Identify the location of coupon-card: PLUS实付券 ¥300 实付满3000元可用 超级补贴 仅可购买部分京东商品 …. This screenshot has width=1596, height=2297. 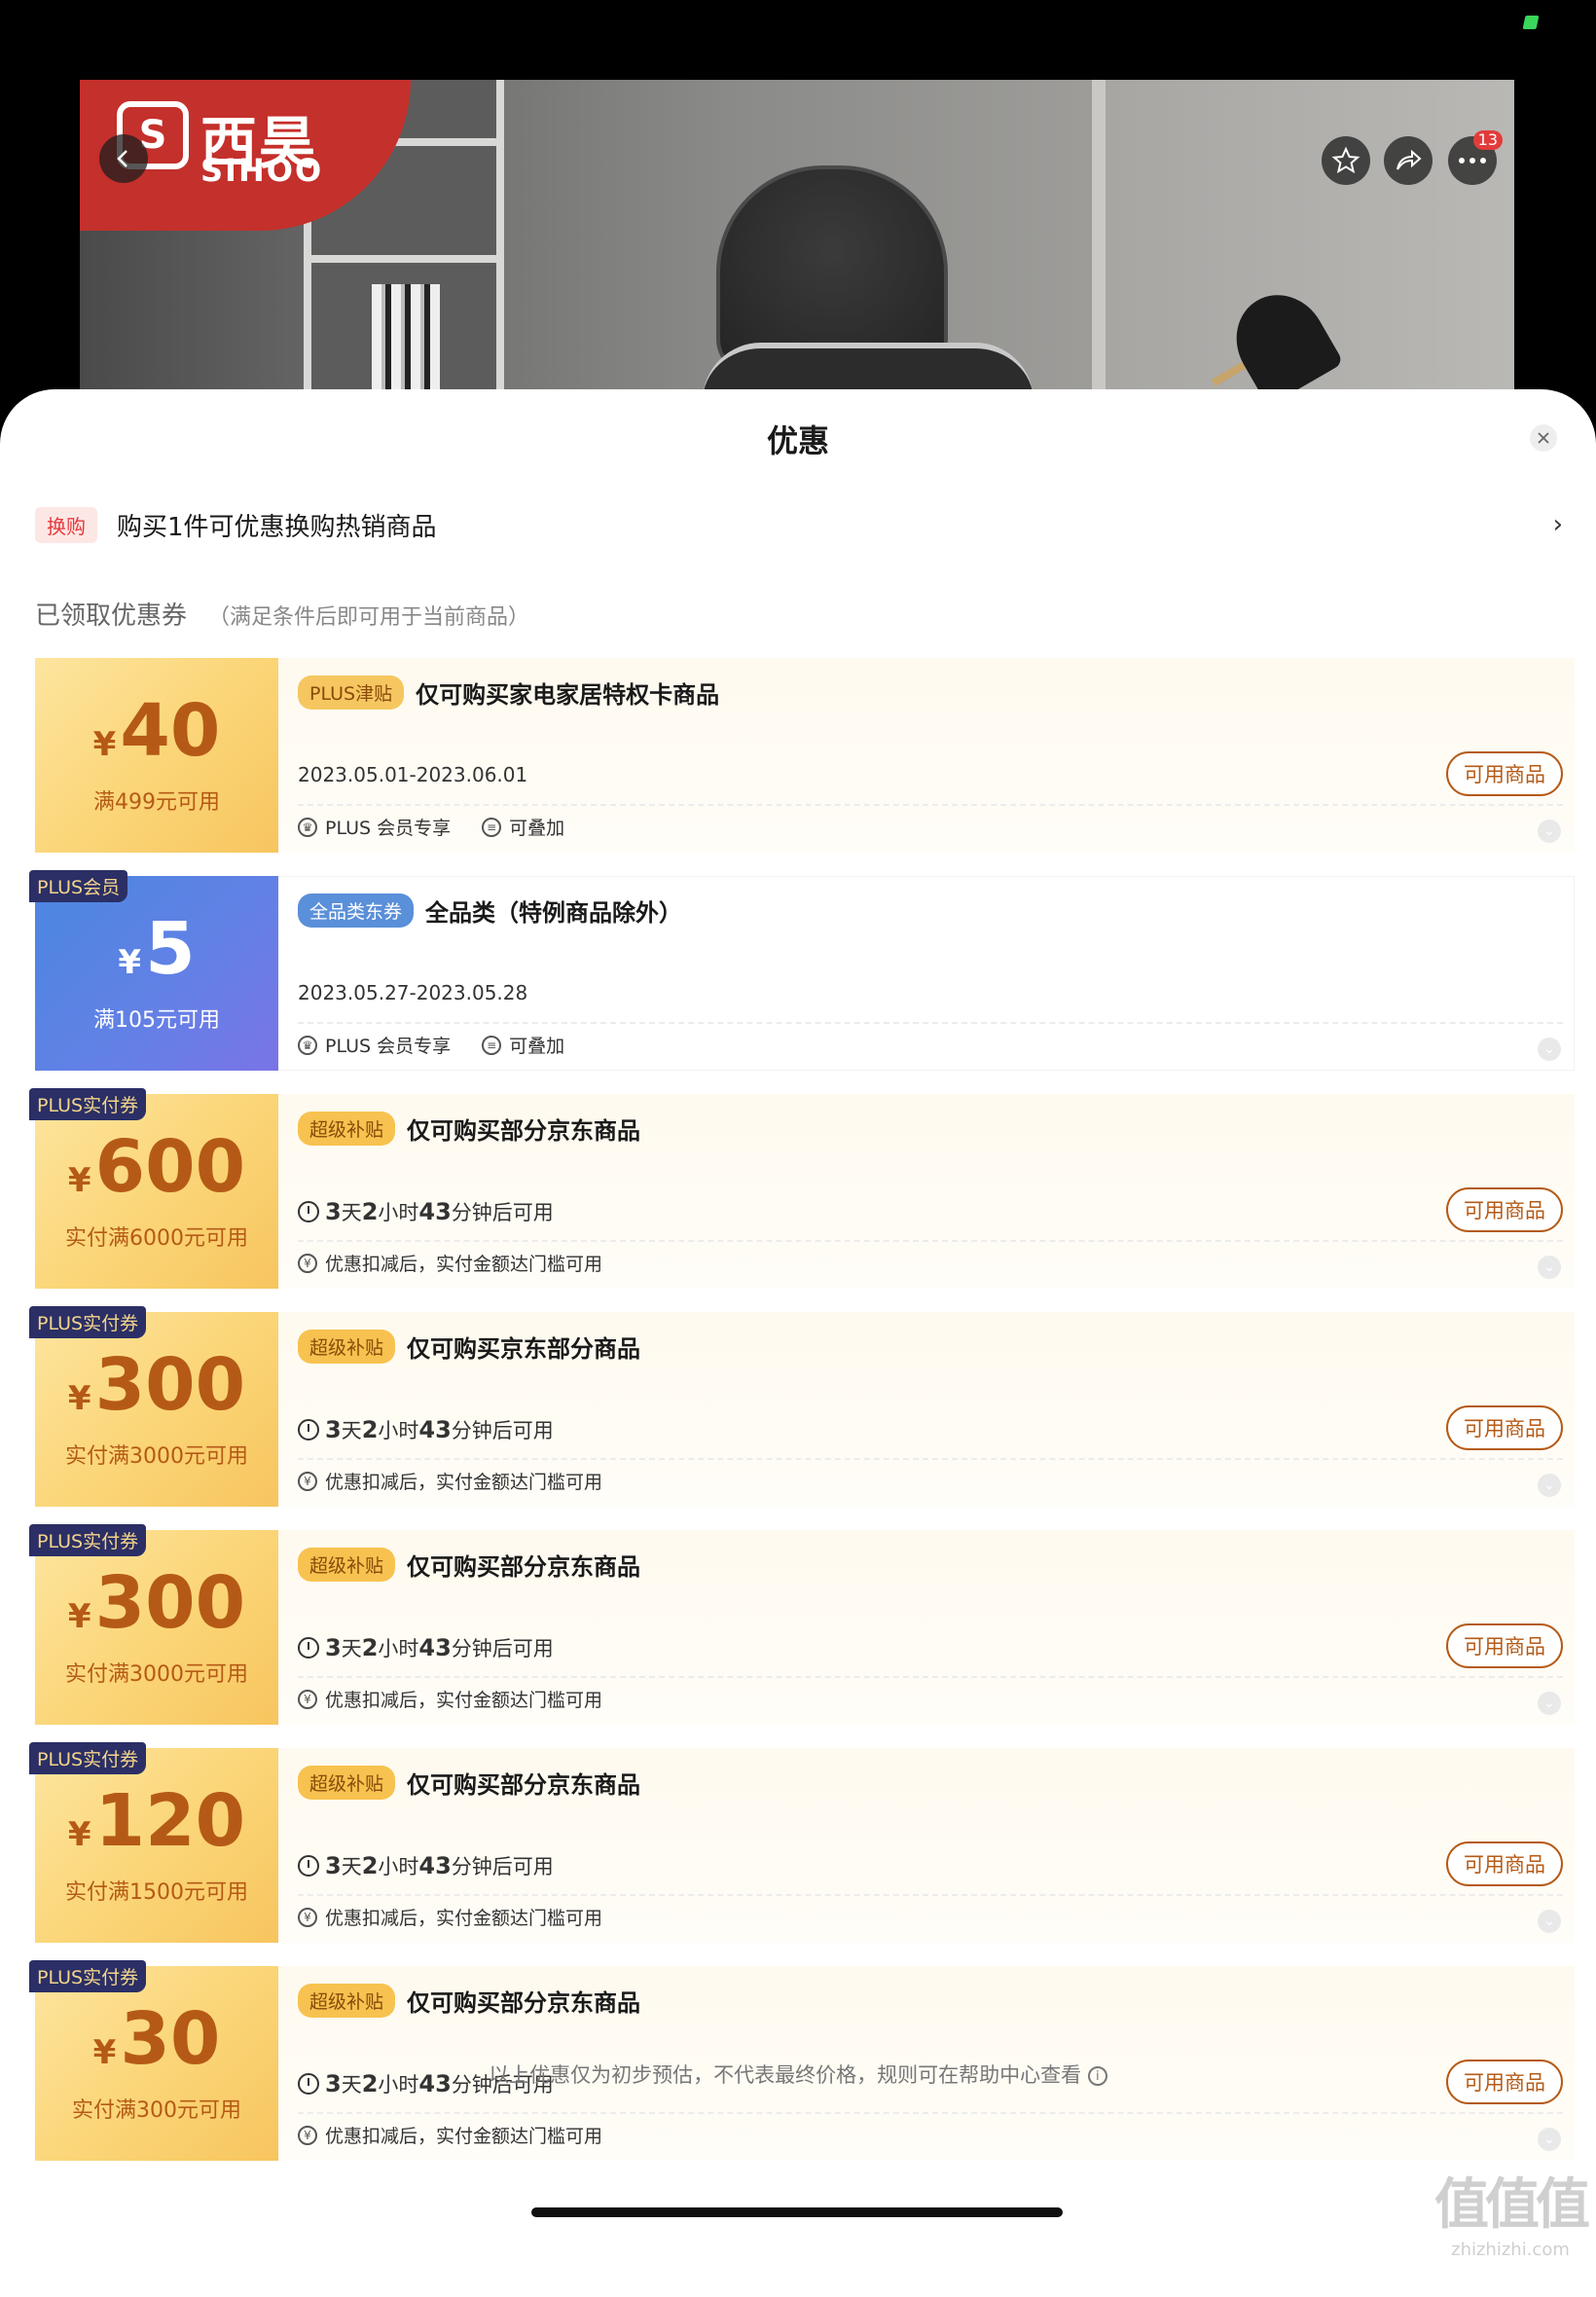
(802, 1625).